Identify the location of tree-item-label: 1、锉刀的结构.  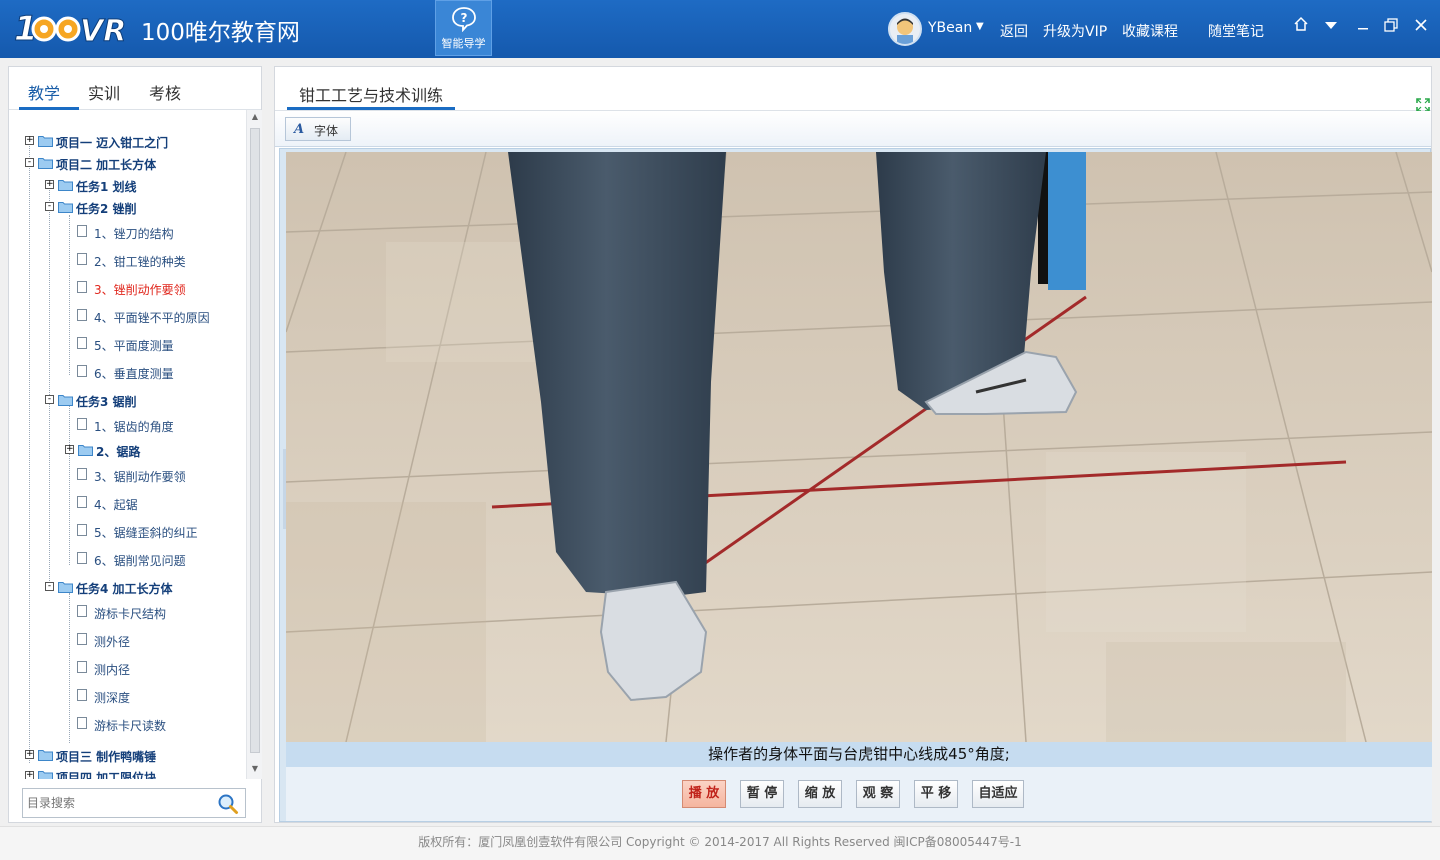
(134, 234).